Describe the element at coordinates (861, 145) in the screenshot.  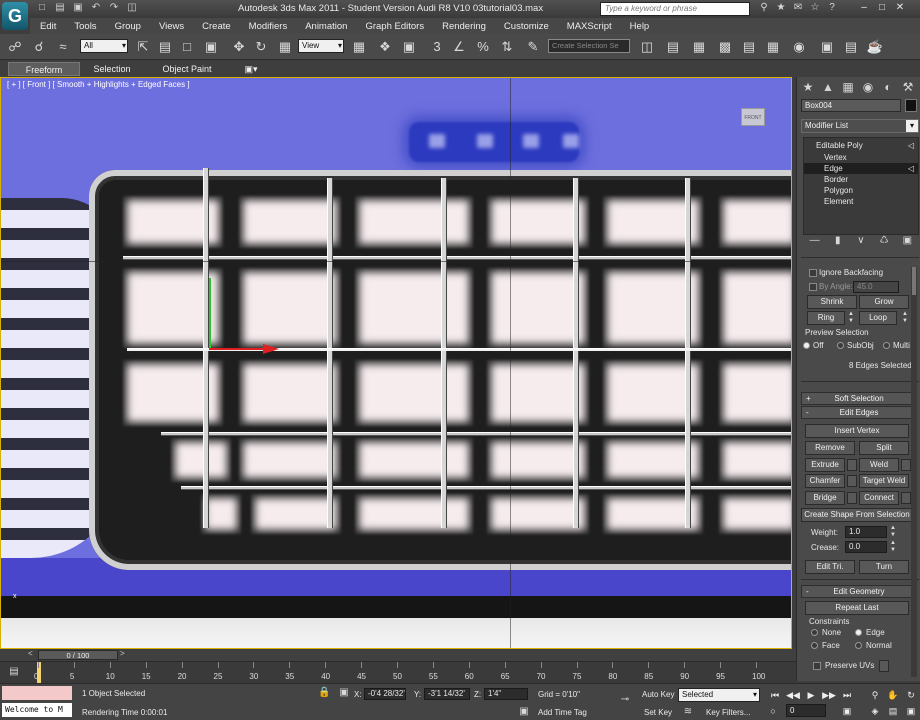
I see `stack-item-editable-poly: Editable Poly ◁` at that location.